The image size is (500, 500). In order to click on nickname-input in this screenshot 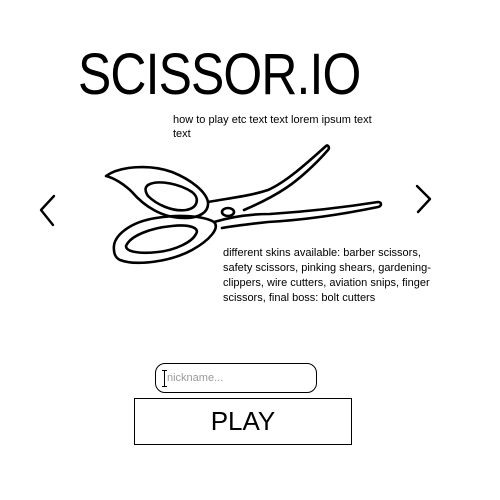, I will do `click(236, 378)`.